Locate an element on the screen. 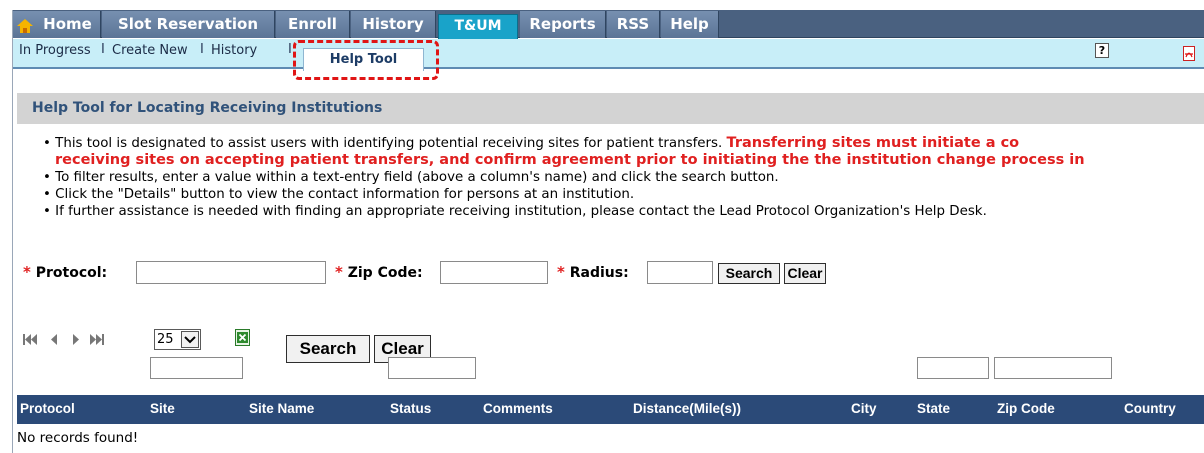 This screenshot has height=453, width=1204. tab-label: Reports is located at coordinates (562, 24).